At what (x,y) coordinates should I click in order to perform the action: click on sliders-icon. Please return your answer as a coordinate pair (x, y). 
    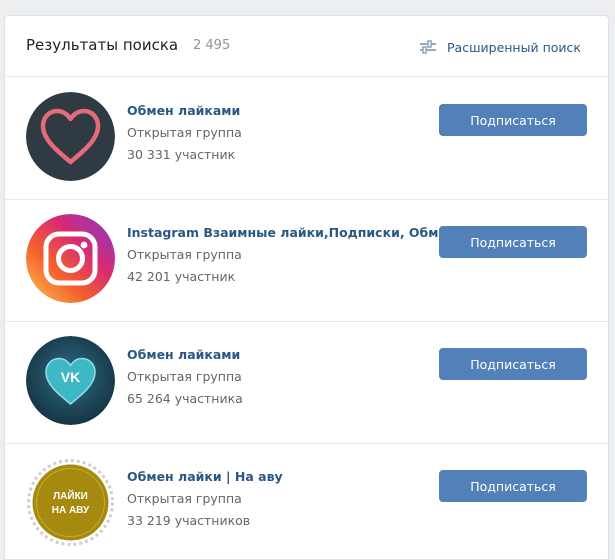
    Looking at the image, I should click on (428, 47).